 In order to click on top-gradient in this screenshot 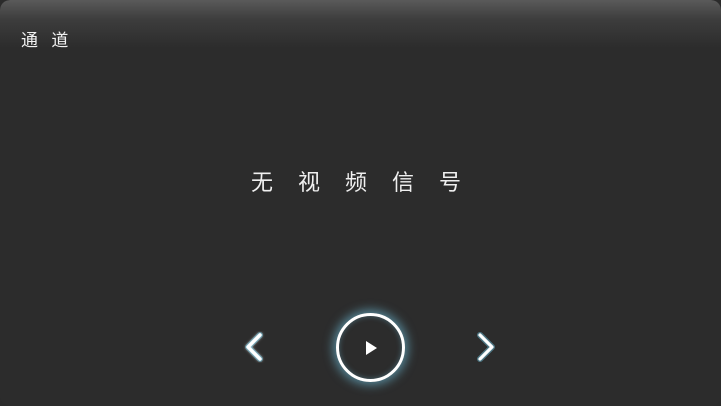, I will do `click(360, 24)`.